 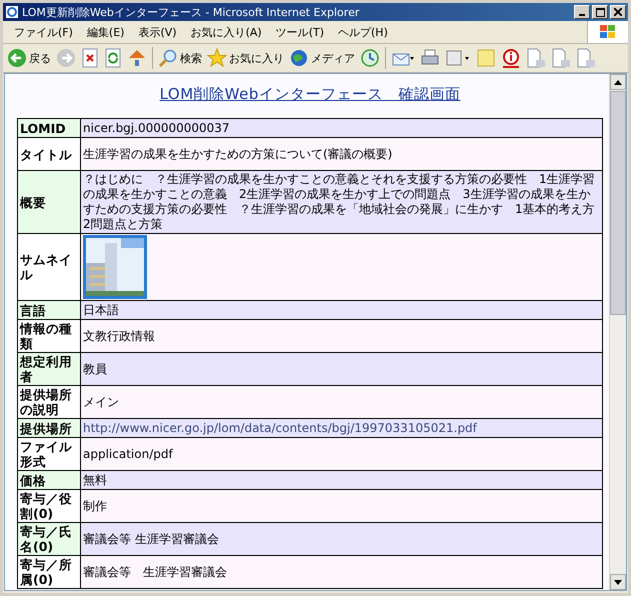 What do you see at coordinates (106, 32) in the screenshot?
I see `menu-item: 編集(E)` at bounding box center [106, 32].